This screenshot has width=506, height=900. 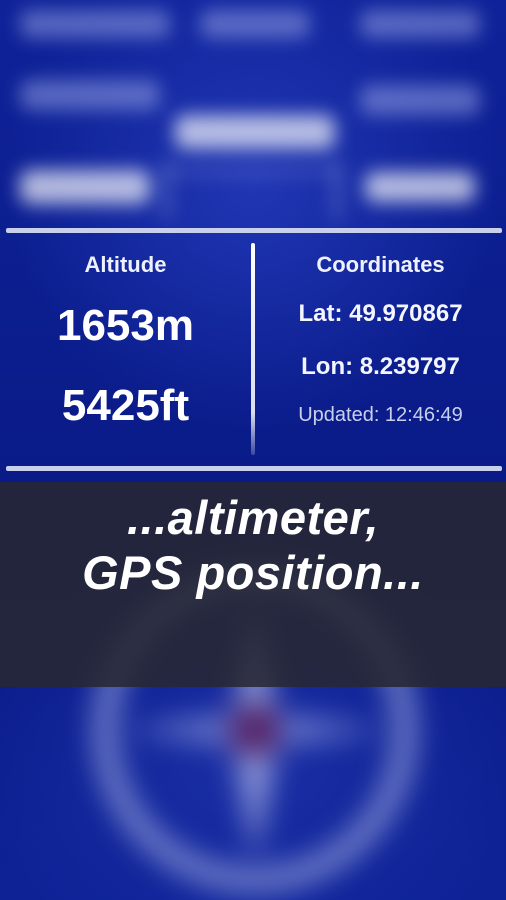 What do you see at coordinates (125, 405) in the screenshot?
I see `altitude-feet: 5425ft` at bounding box center [125, 405].